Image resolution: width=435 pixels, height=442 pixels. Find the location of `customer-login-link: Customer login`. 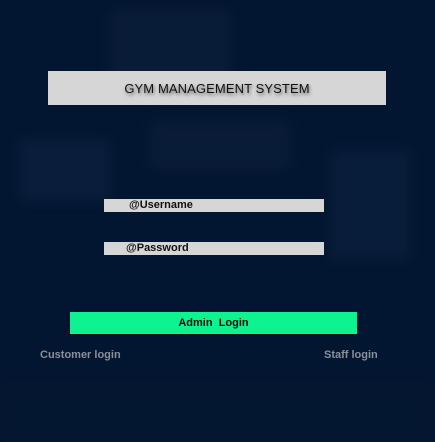

customer-login-link: Customer login is located at coordinates (80, 355).